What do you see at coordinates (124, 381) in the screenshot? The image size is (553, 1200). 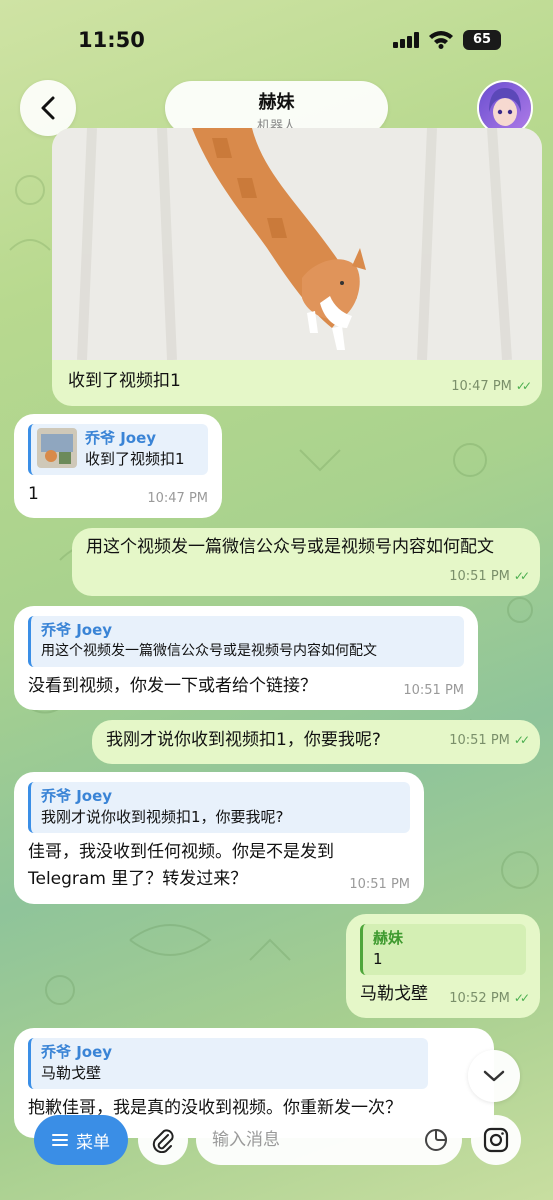 I see `message-text: 收到了视频扣1` at bounding box center [124, 381].